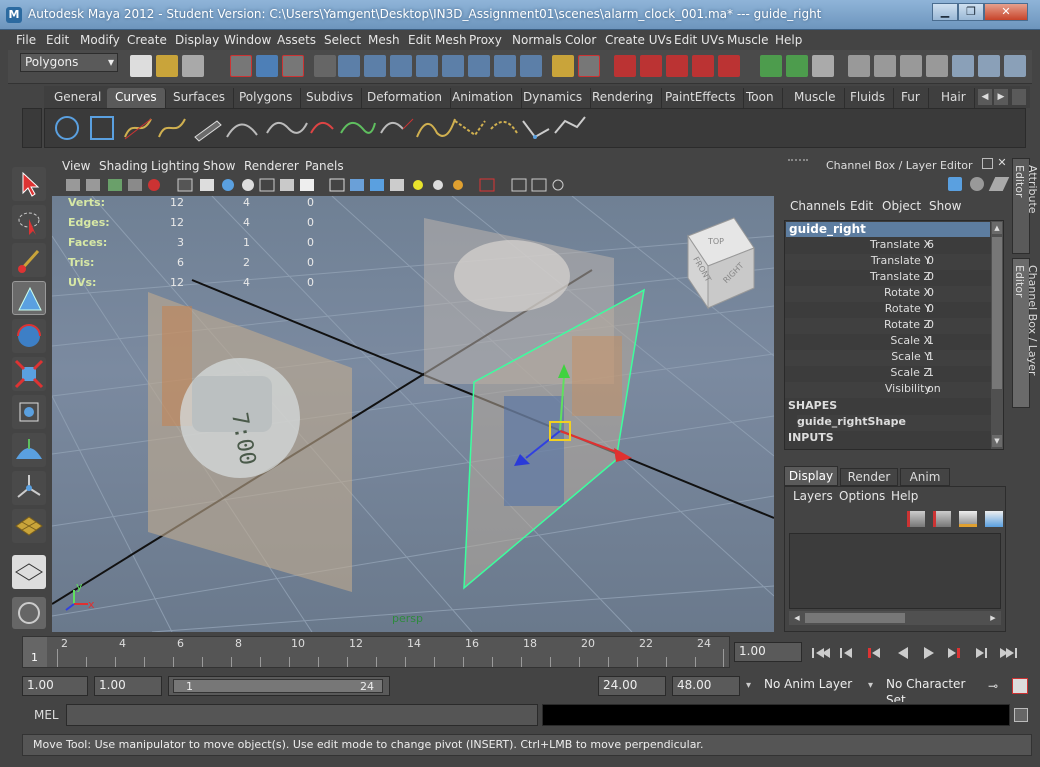 The image size is (1040, 767). Describe the element at coordinates (29, 488) in the screenshot. I see `show-manipulator-icon` at that location.